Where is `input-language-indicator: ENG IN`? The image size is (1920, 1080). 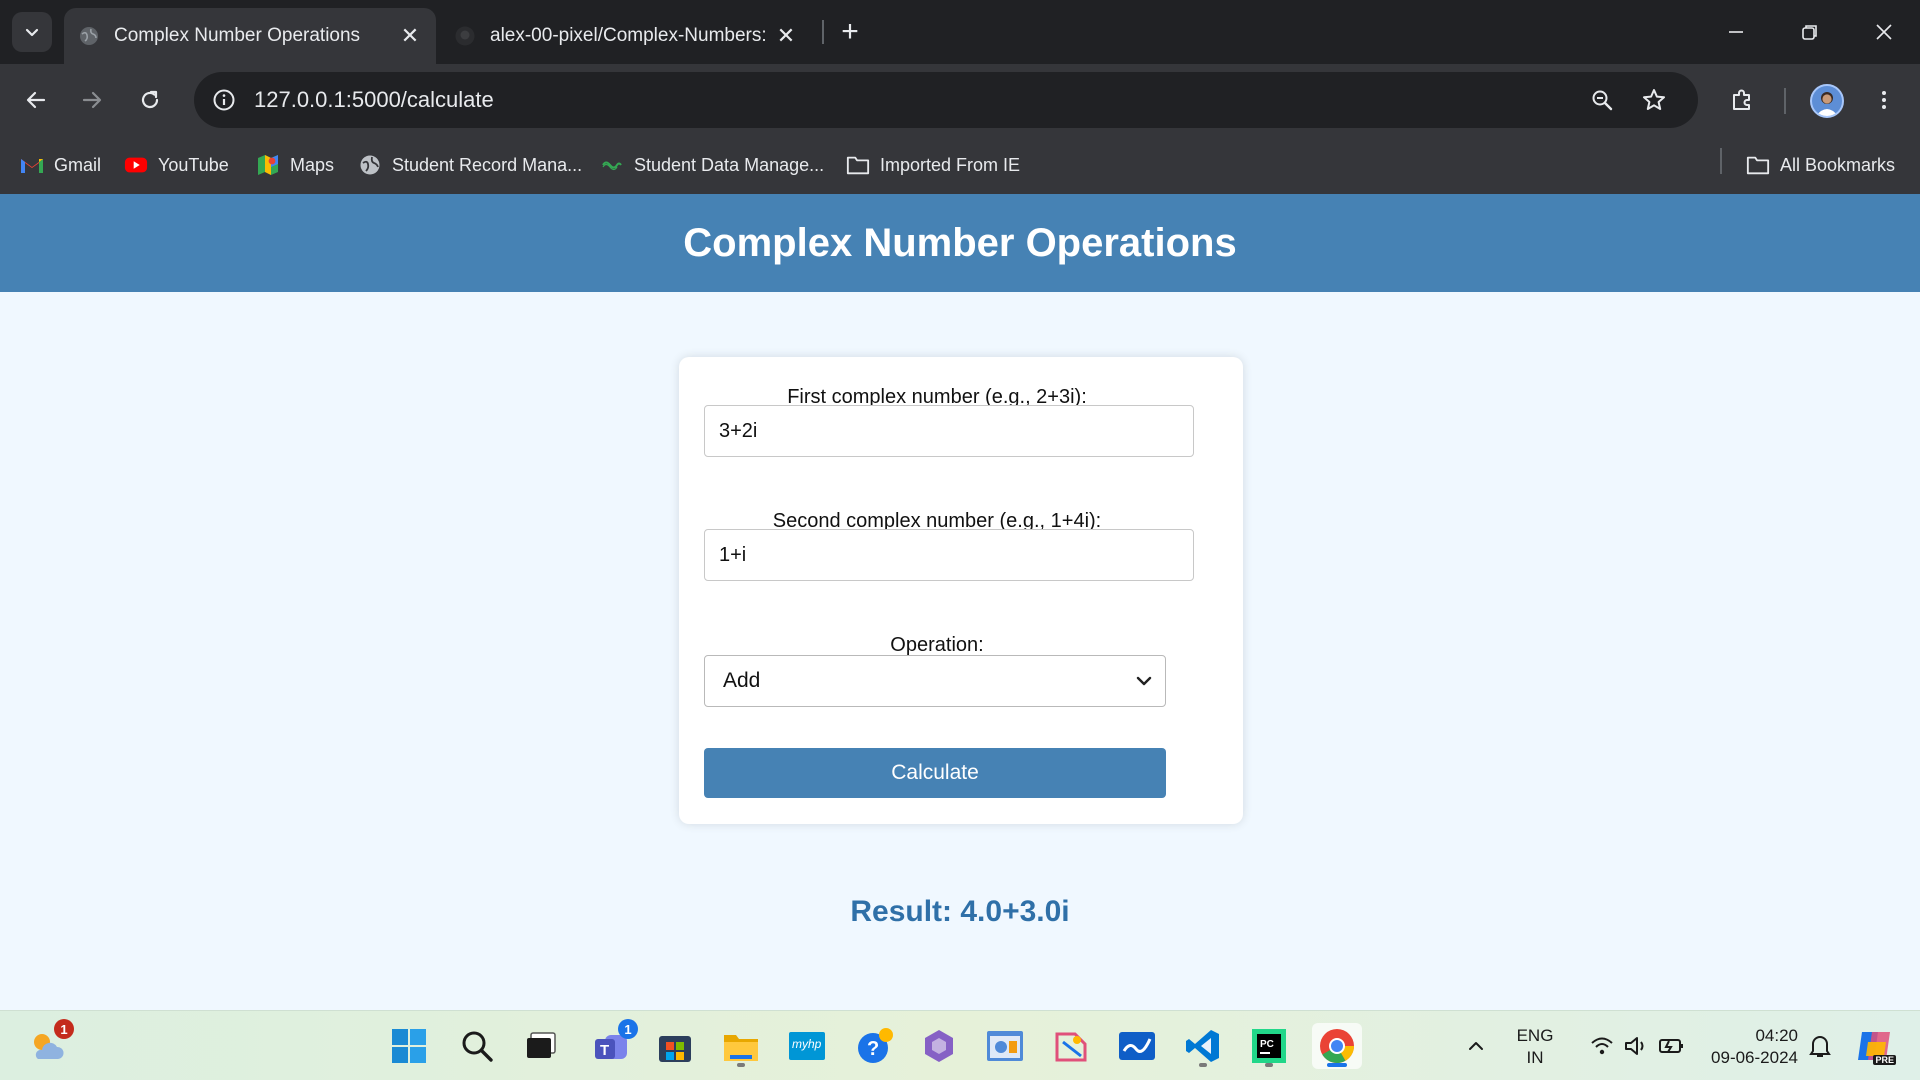 input-language-indicator: ENG IN is located at coordinates (1535, 1047).